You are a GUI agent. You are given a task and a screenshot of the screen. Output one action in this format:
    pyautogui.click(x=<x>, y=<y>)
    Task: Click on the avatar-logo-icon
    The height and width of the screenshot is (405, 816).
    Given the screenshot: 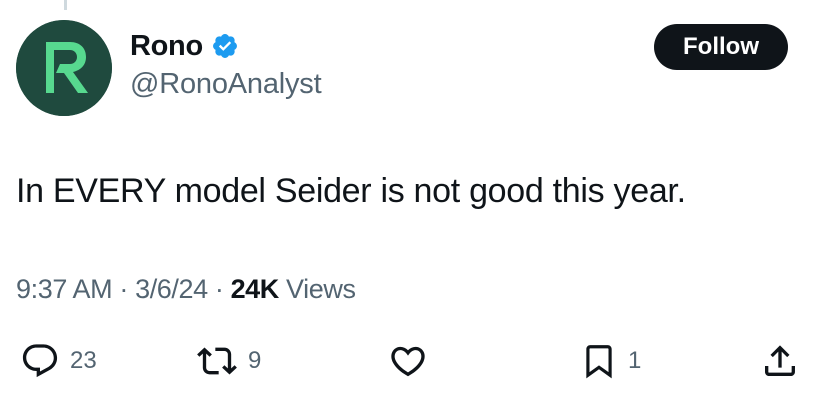 What is the action you would take?
    pyautogui.click(x=64, y=68)
    